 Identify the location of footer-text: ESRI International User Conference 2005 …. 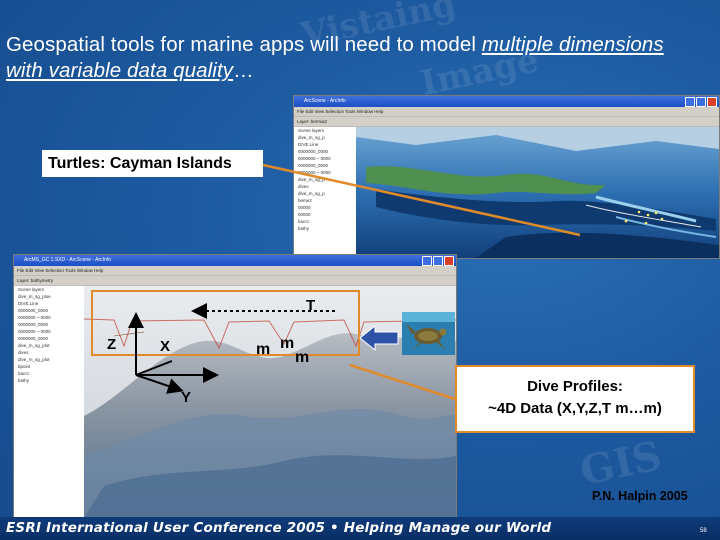
(279, 528).